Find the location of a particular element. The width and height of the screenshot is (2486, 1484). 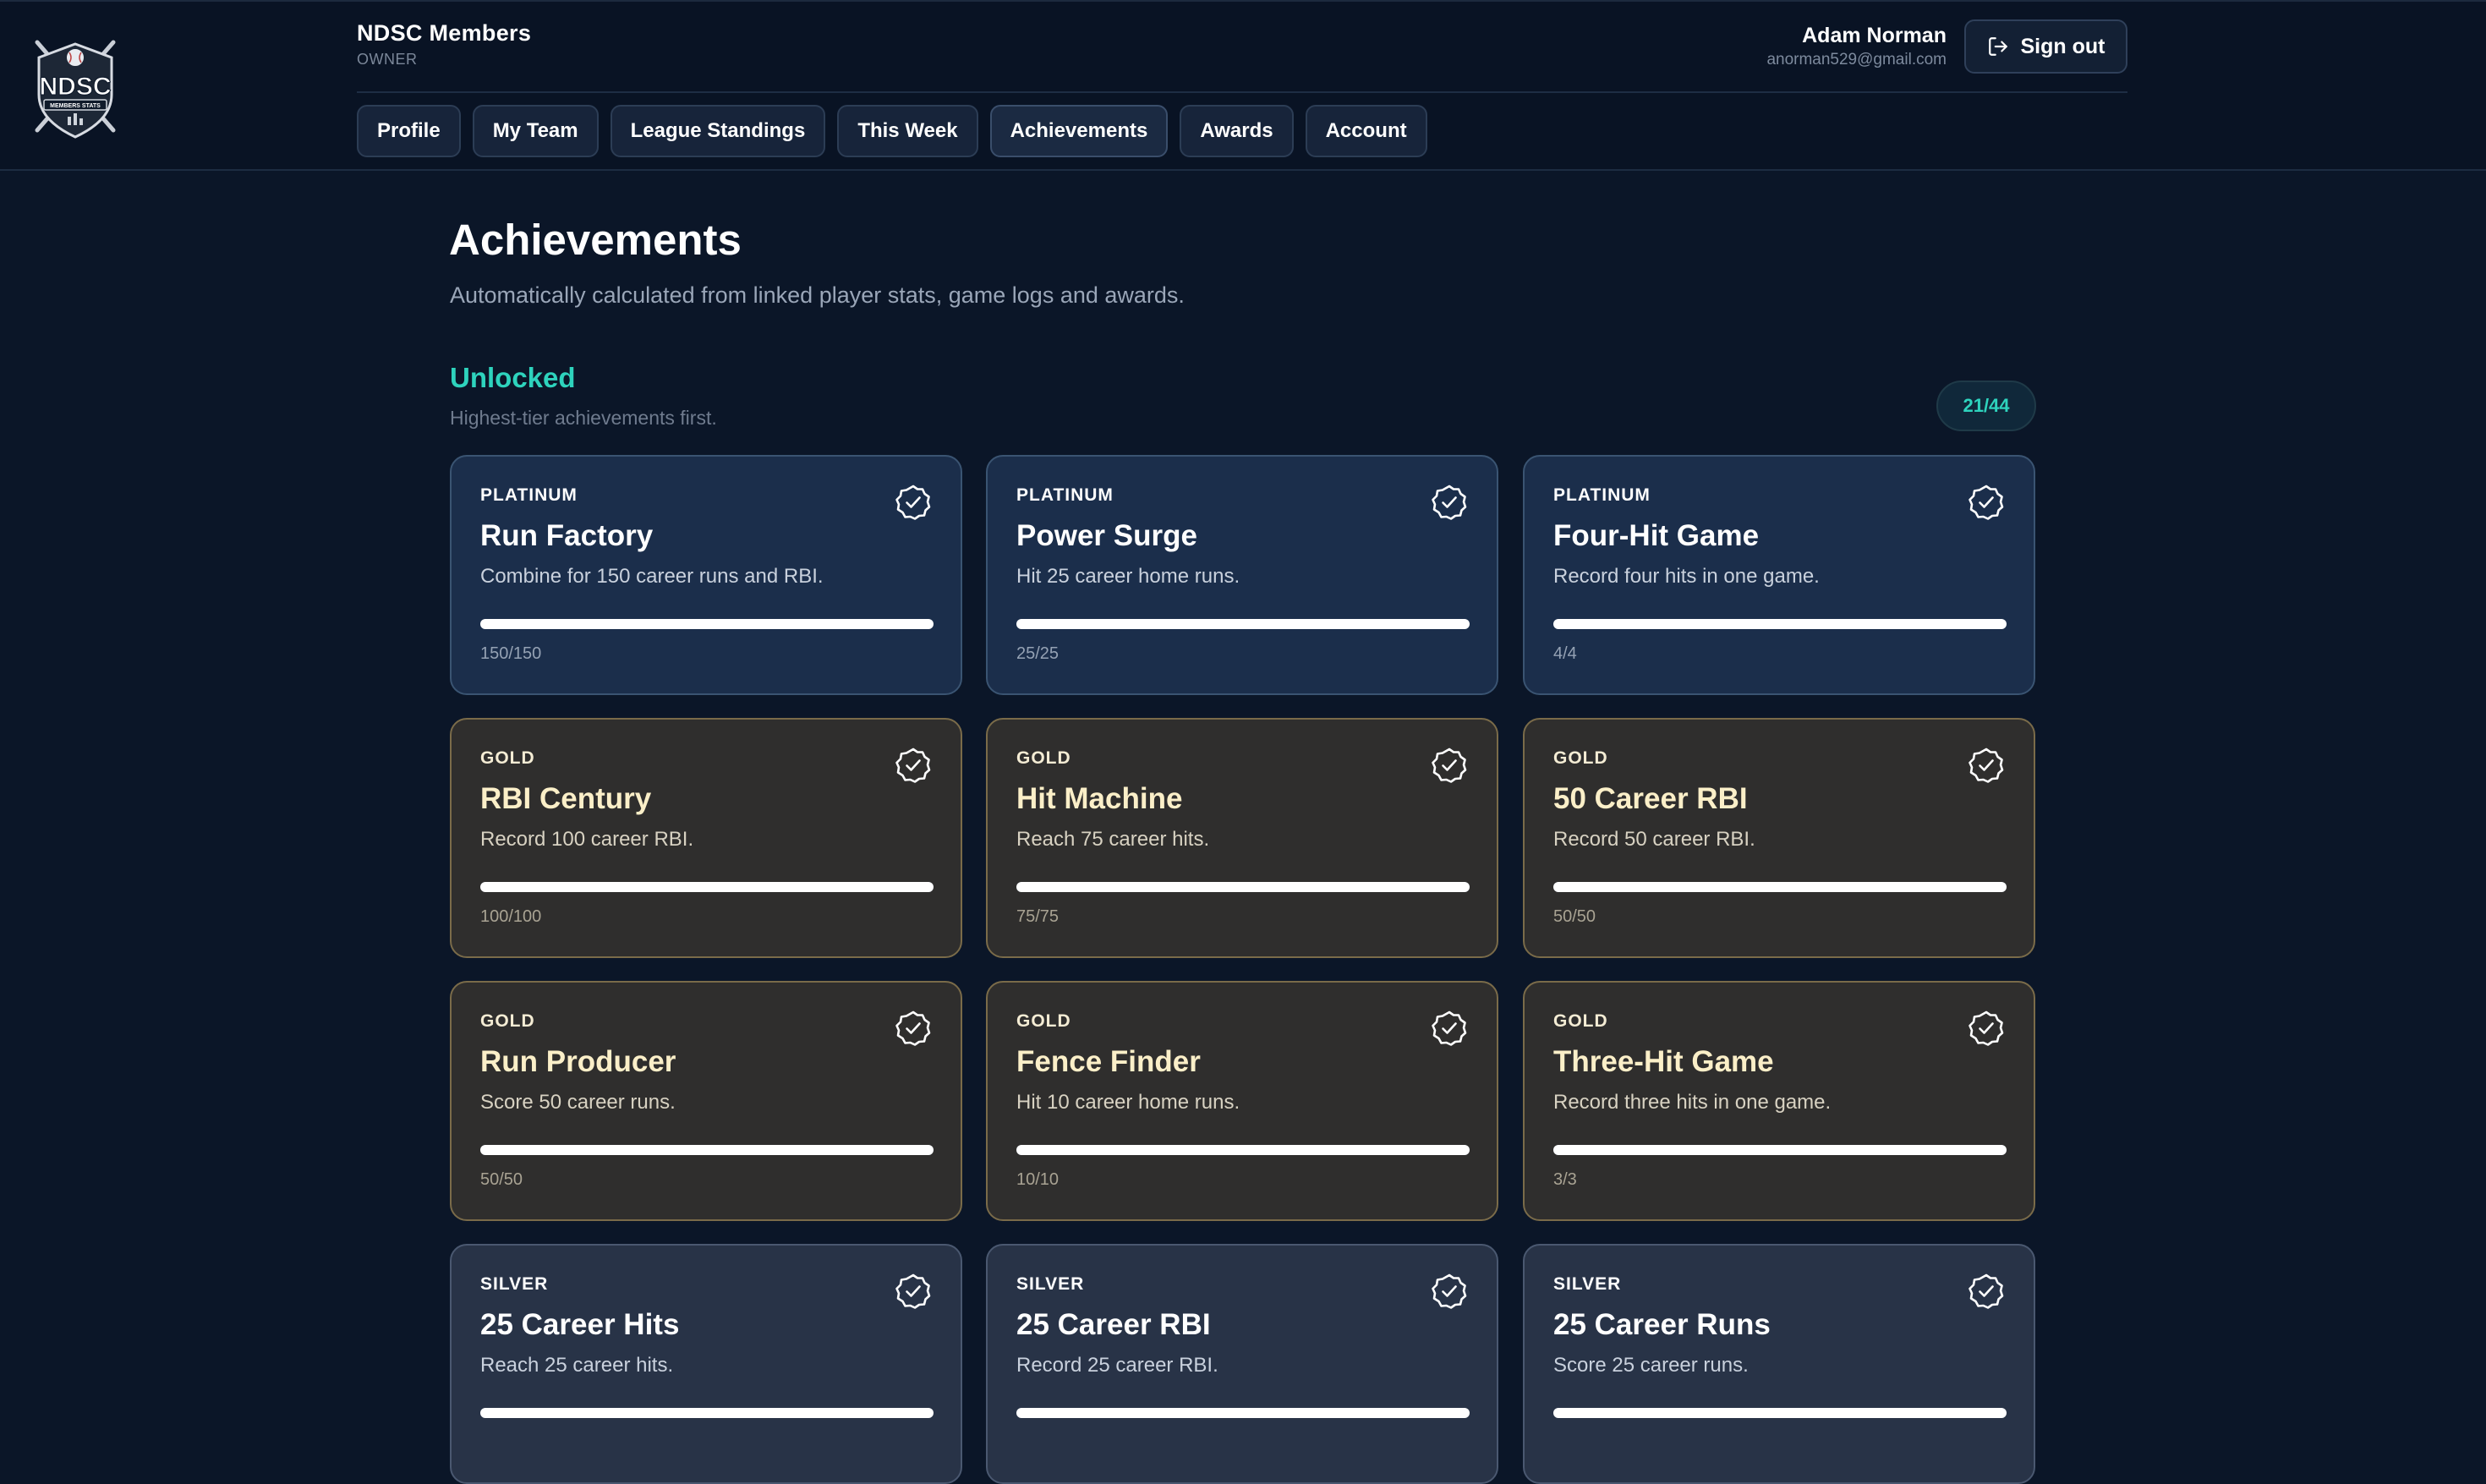

achievement-name: Four-Hit Game is located at coordinates (1656, 535).